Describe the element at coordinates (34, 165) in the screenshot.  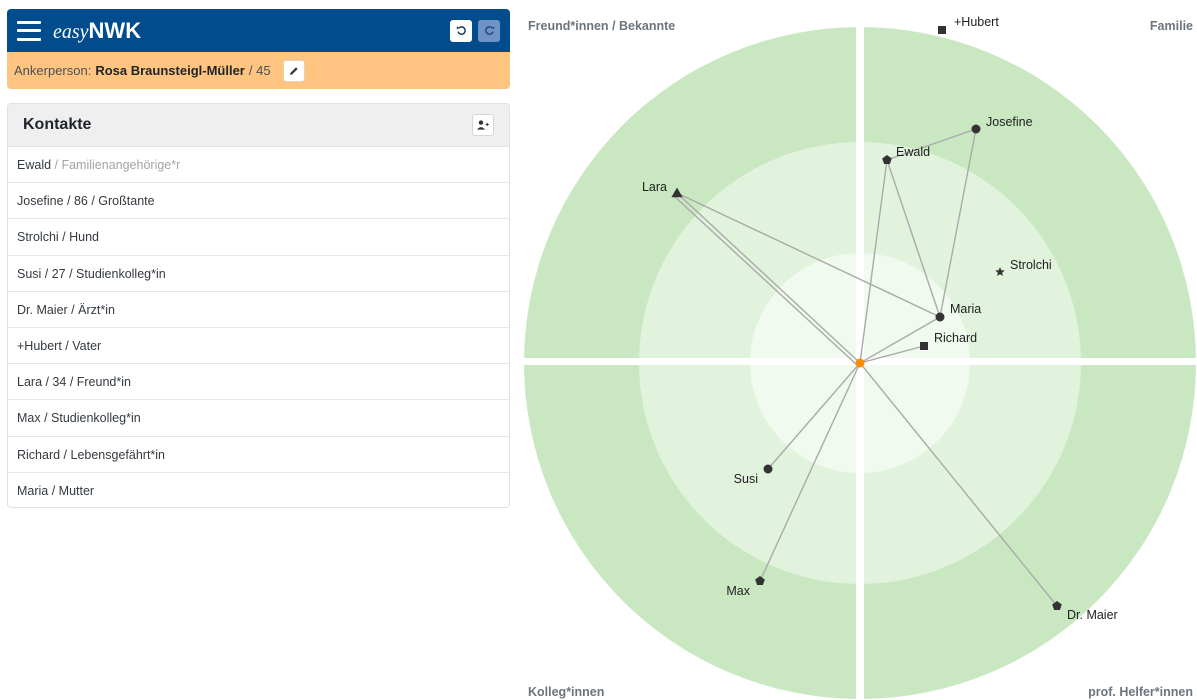
I see `contact-name: Ewald` at that location.